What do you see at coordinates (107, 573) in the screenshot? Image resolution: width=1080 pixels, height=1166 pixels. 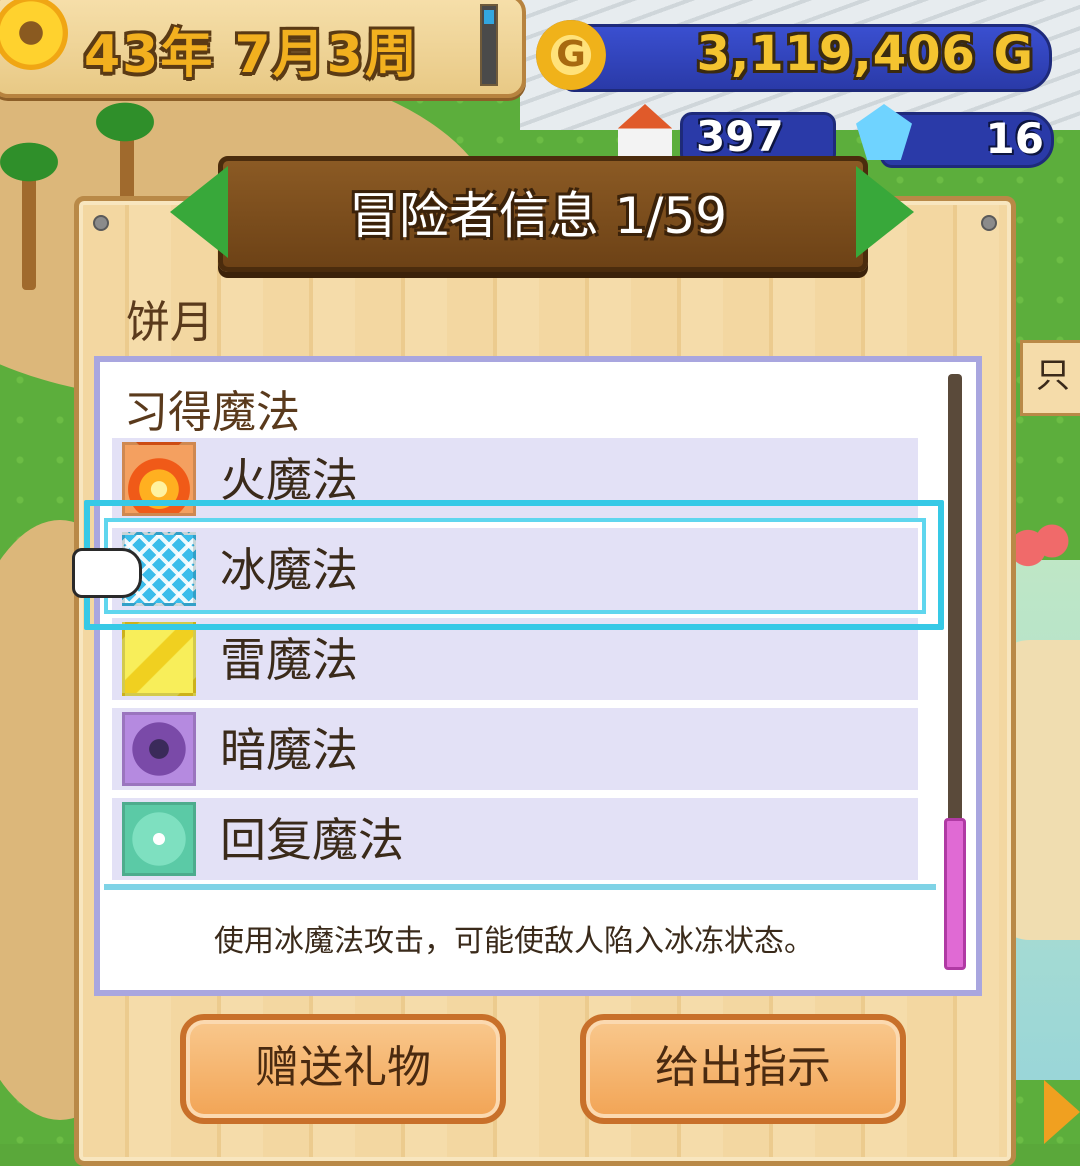 I see `hand-pointer-icon` at bounding box center [107, 573].